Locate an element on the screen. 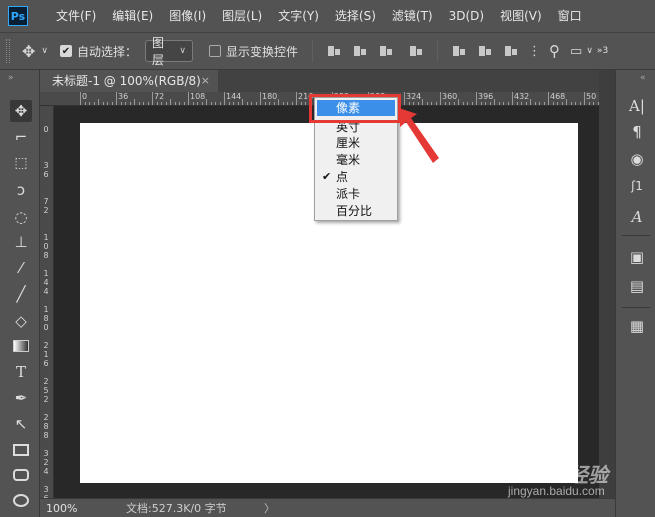 This screenshot has height=517, width=655. auto-select-target-dropdown: 图层 ∨ is located at coordinates (169, 51).